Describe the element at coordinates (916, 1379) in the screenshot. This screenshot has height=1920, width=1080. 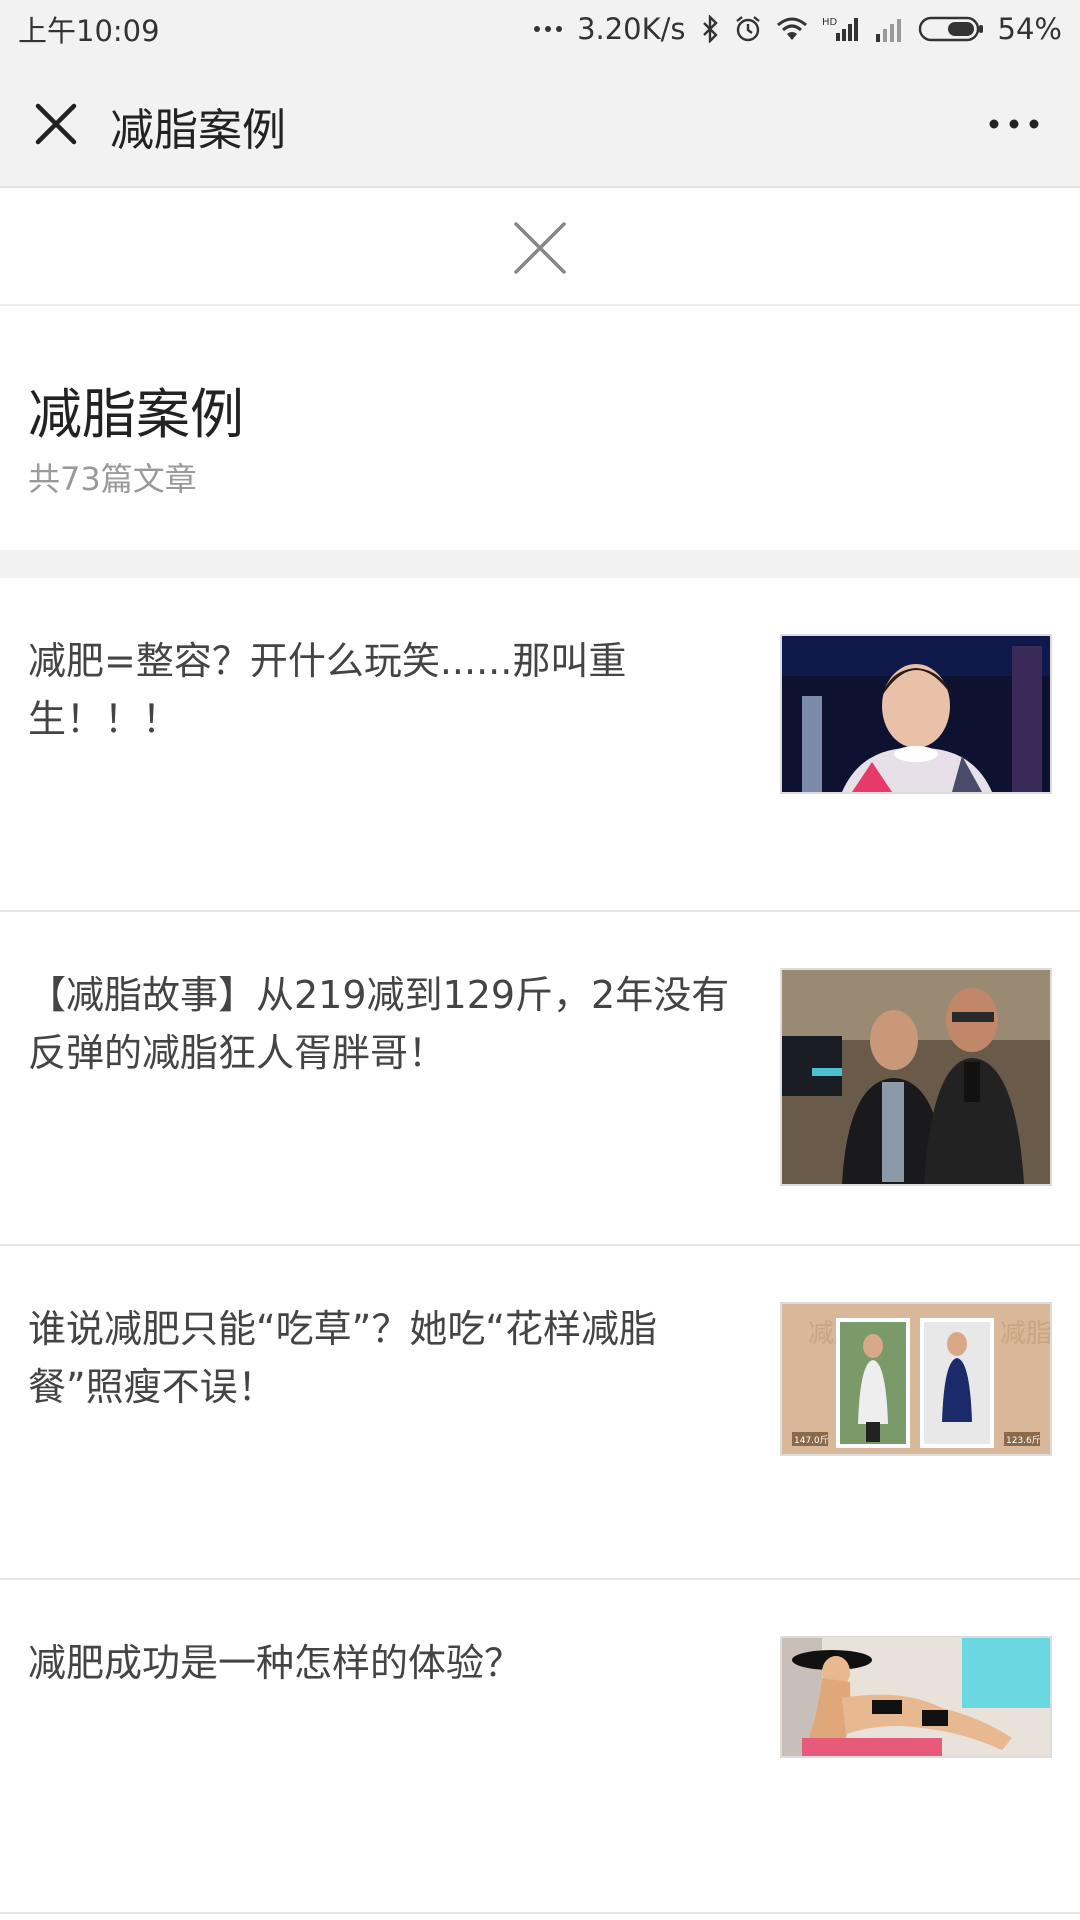
I see `article-thumbnail: 减脂前 减脂后 147.0斤 123.6斤` at that location.